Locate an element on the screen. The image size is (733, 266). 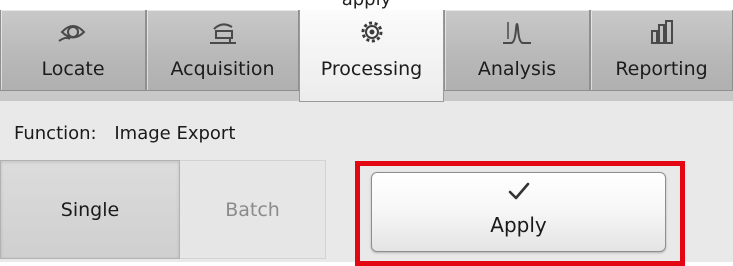
tab-locate: Locate is located at coordinates (73, 50).